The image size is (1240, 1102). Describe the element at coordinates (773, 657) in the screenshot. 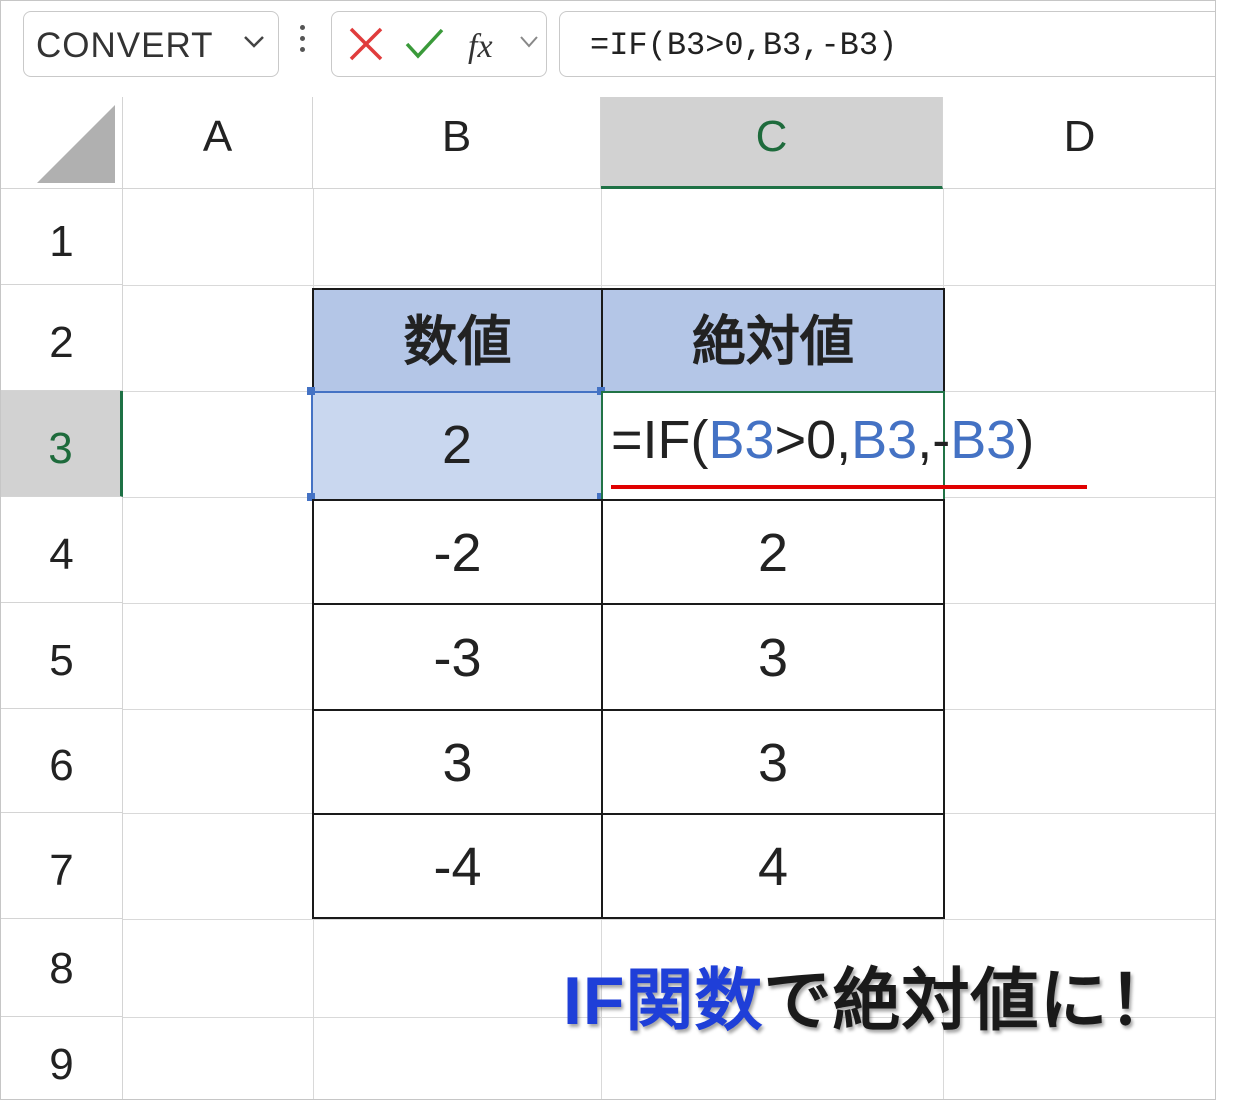

I see `cell-c5: 3` at that location.